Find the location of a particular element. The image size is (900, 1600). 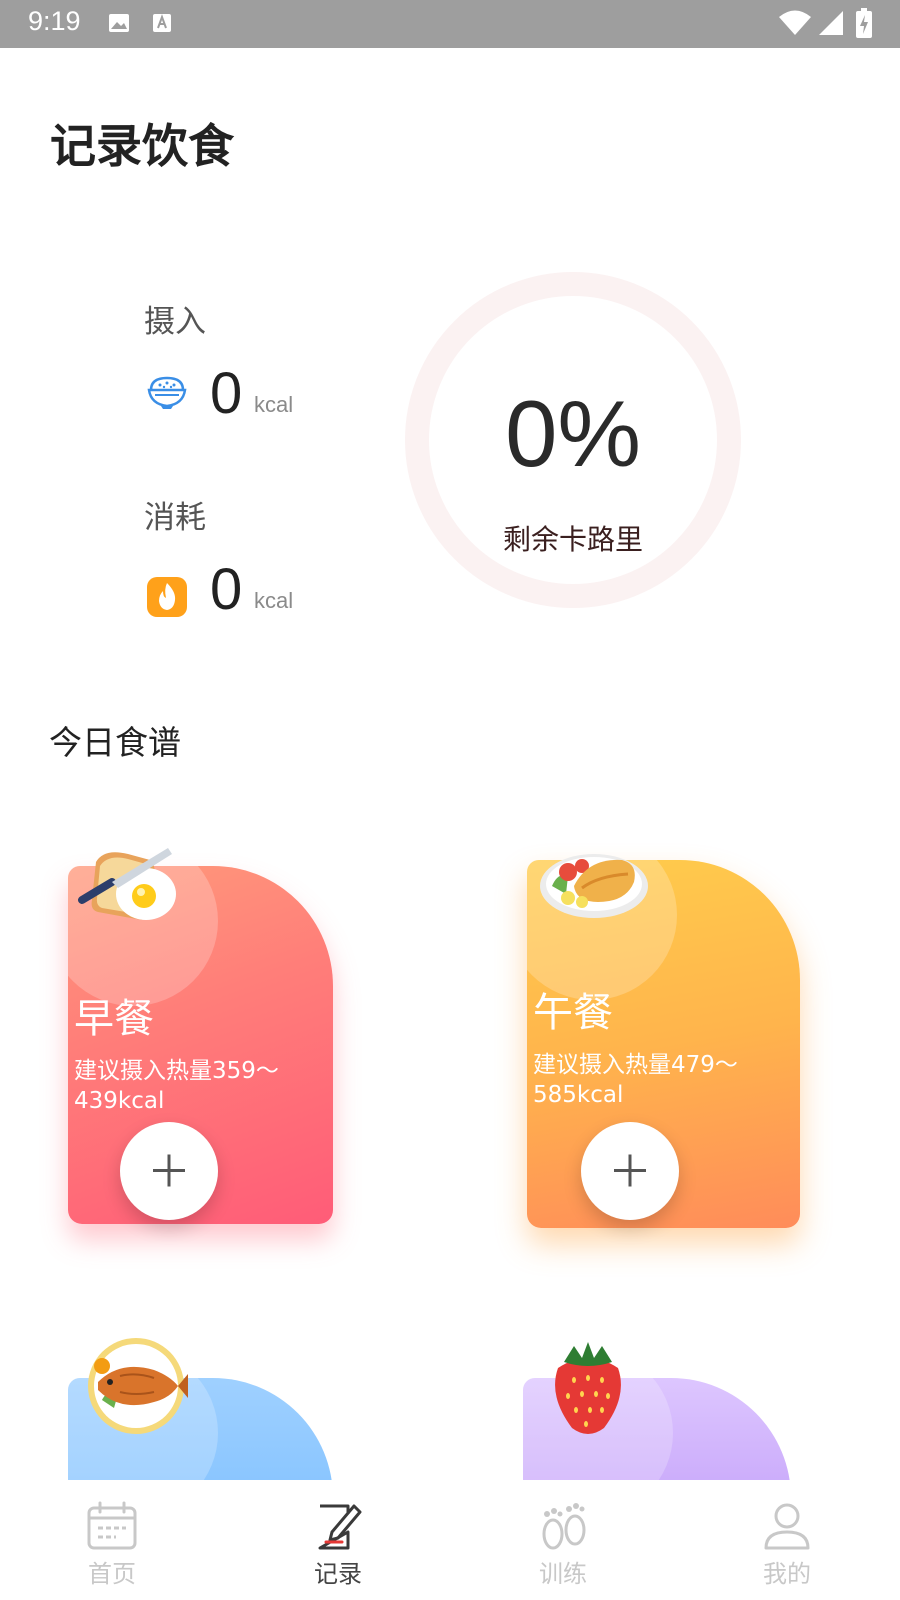

intake-unit: kcal is located at coordinates (274, 404).